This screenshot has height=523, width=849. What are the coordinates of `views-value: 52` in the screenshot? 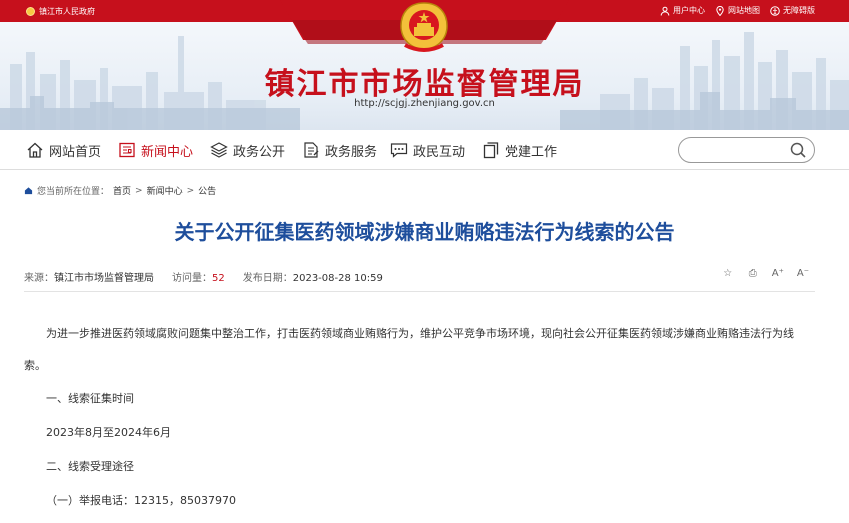 It's located at (218, 278).